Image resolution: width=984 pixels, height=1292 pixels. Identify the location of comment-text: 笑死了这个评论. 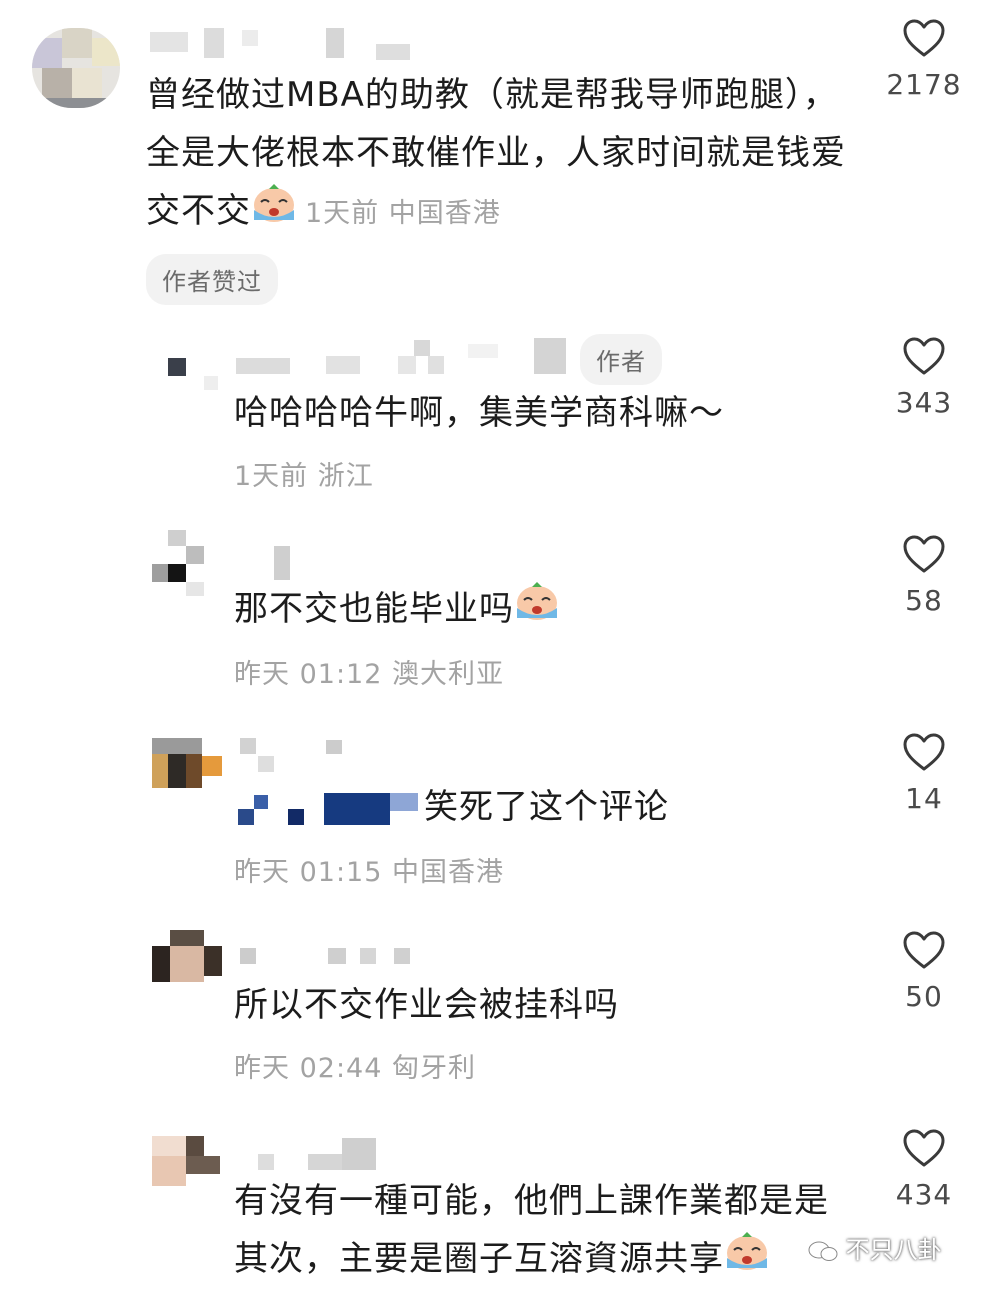
(544, 807).